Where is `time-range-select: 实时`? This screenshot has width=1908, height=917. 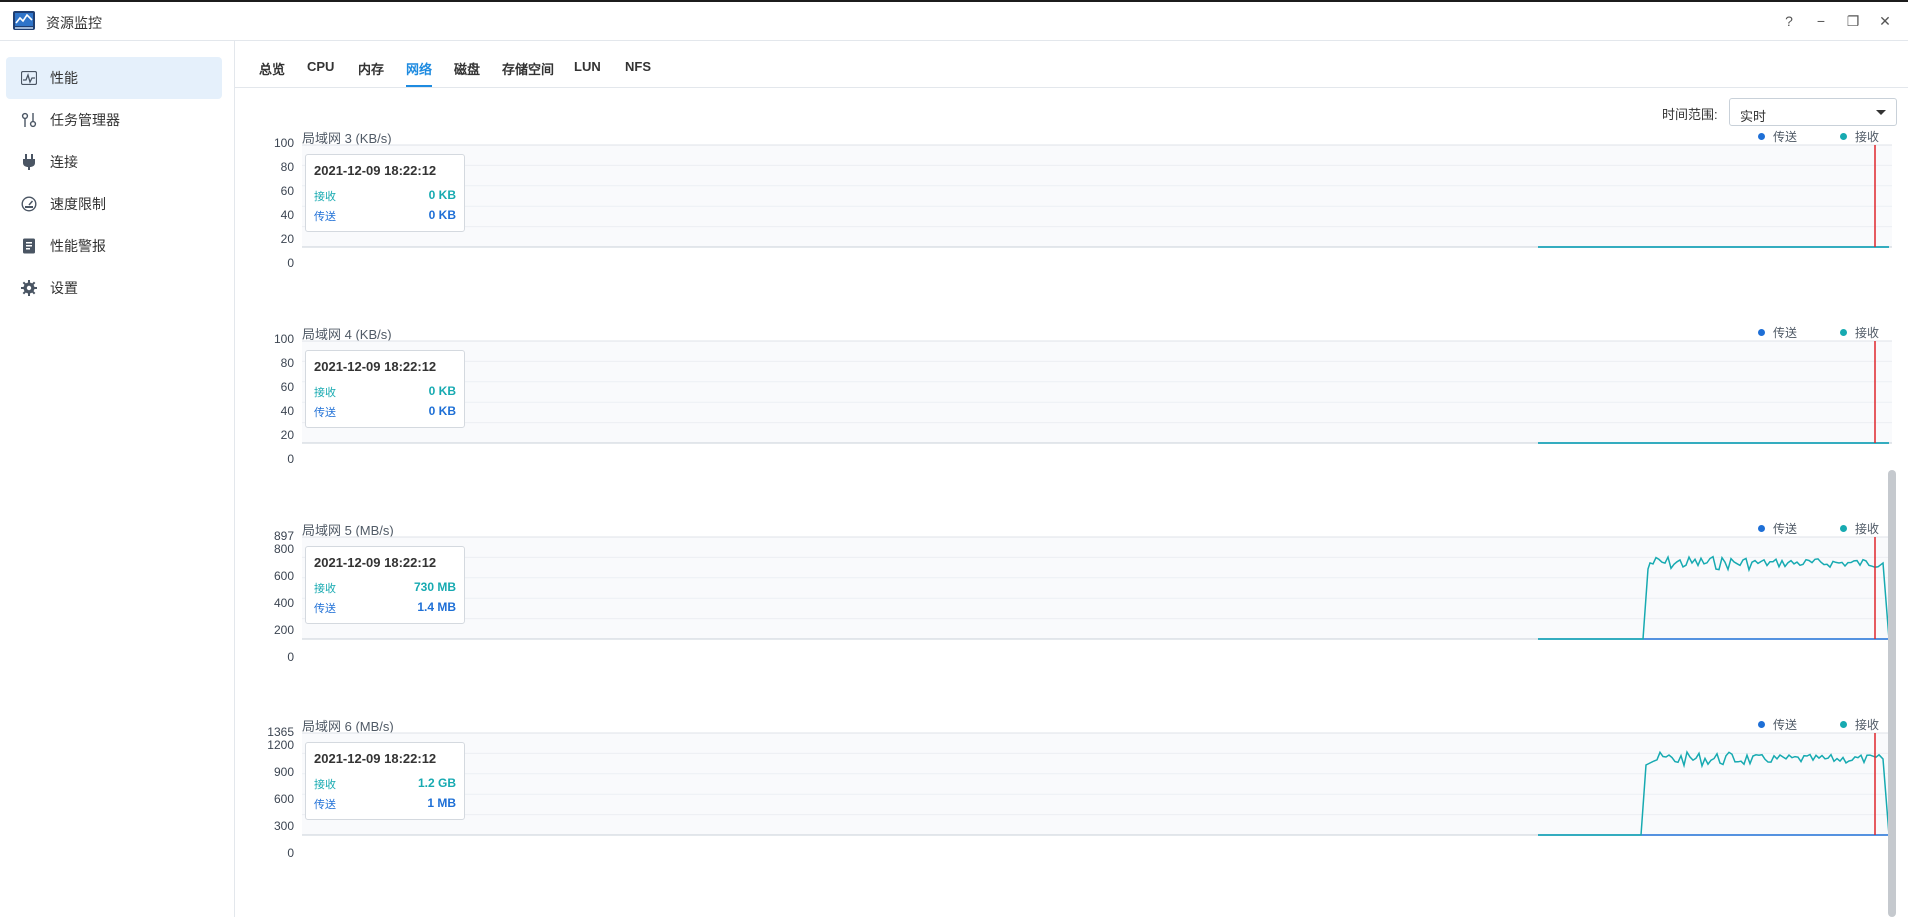 time-range-select: 实时 is located at coordinates (1813, 112).